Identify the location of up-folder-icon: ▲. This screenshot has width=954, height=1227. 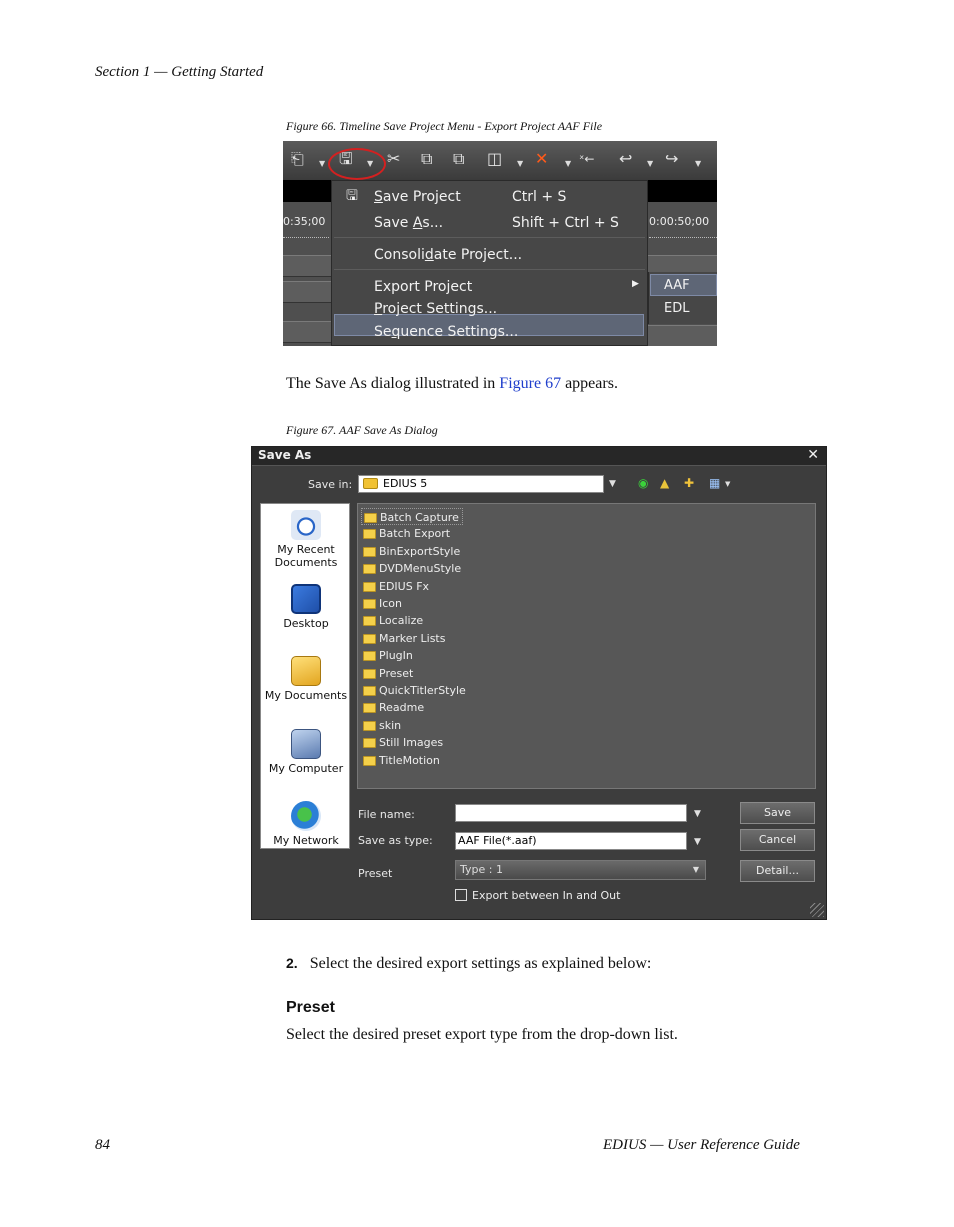
(664, 483).